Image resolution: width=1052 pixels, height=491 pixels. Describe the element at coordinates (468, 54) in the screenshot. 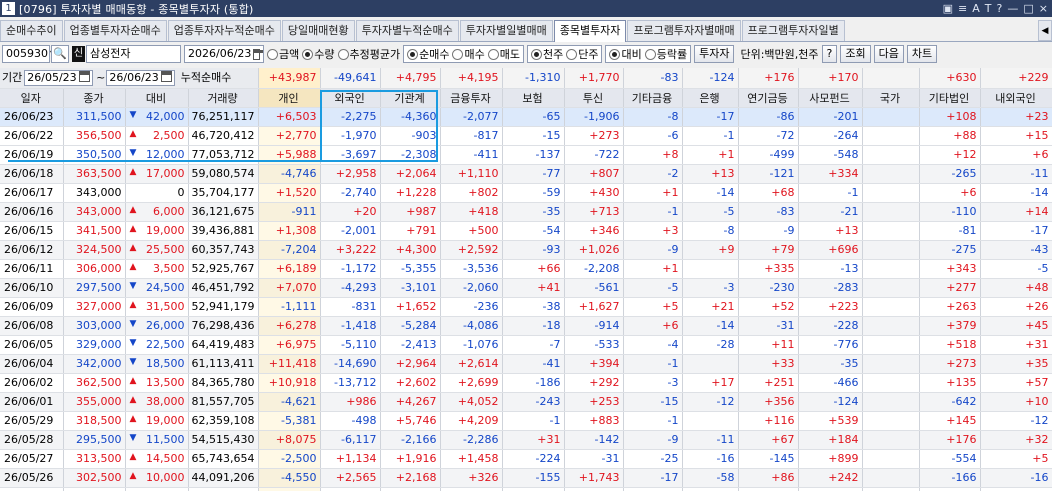

I see `radio-buy: 매수` at that location.